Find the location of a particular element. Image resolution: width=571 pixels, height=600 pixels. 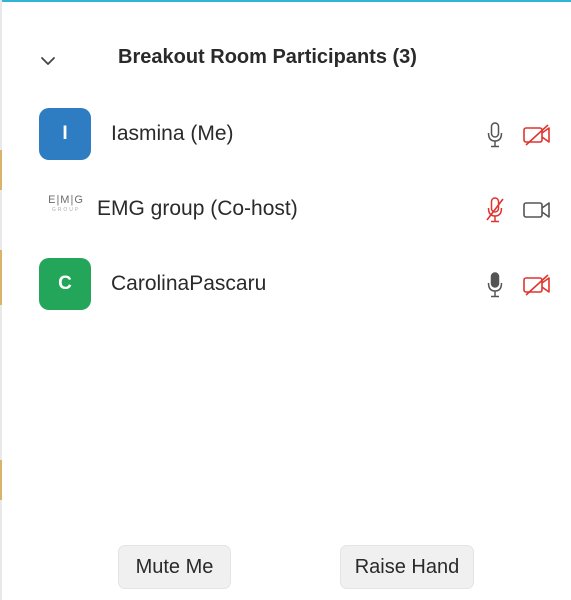

logo-subtext: GROUP is located at coordinates (66, 210).